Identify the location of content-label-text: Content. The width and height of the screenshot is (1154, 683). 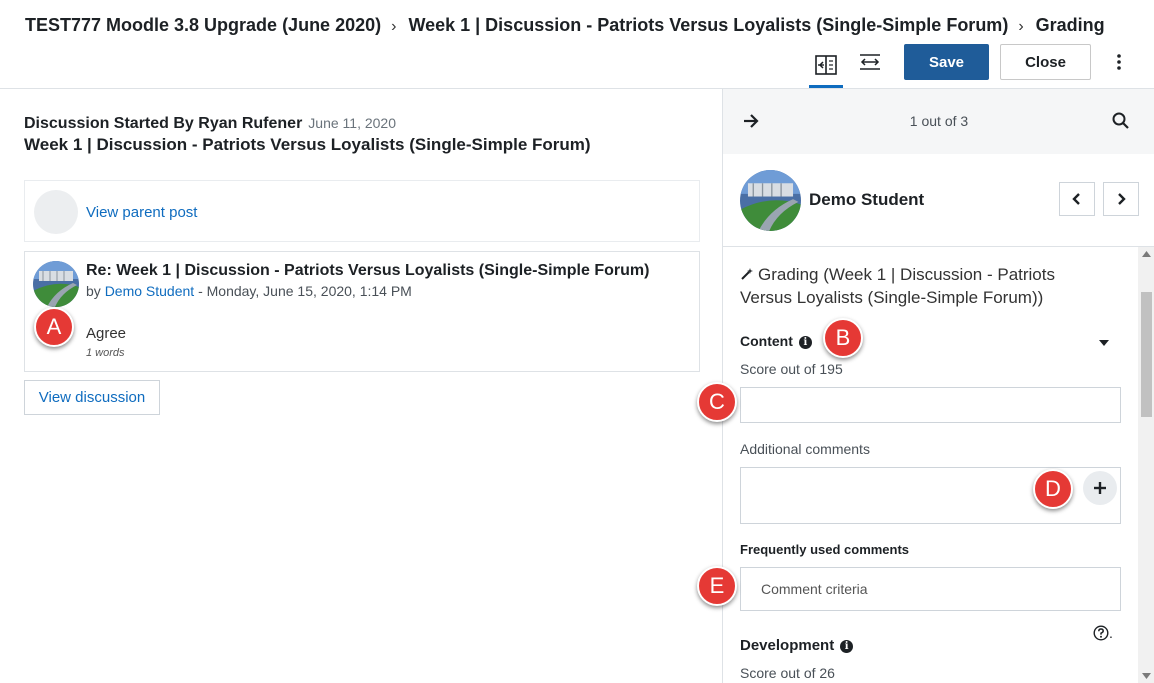
(766, 341).